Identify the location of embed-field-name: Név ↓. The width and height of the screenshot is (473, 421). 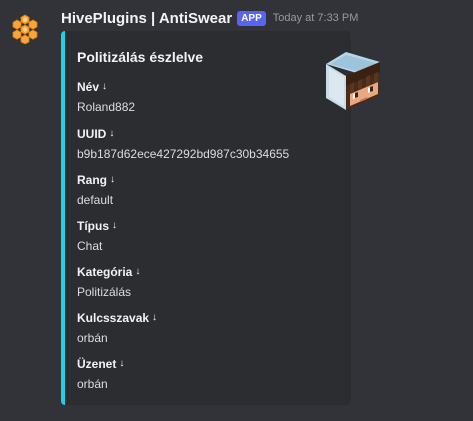
(106, 87).